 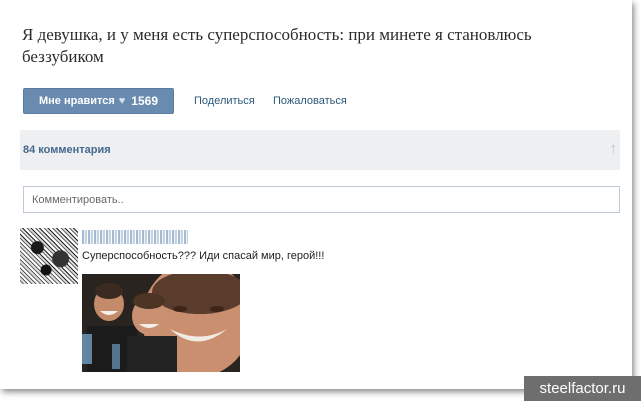 I want to click on laughing-man-icon, so click(x=161, y=323).